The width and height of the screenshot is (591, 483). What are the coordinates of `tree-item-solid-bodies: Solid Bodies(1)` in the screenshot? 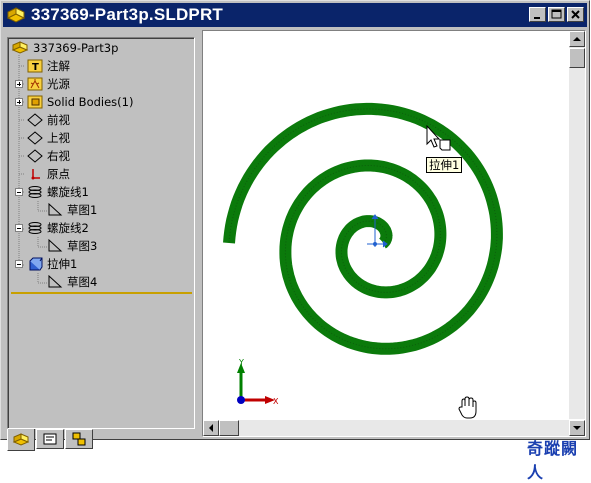 It's located at (80, 102).